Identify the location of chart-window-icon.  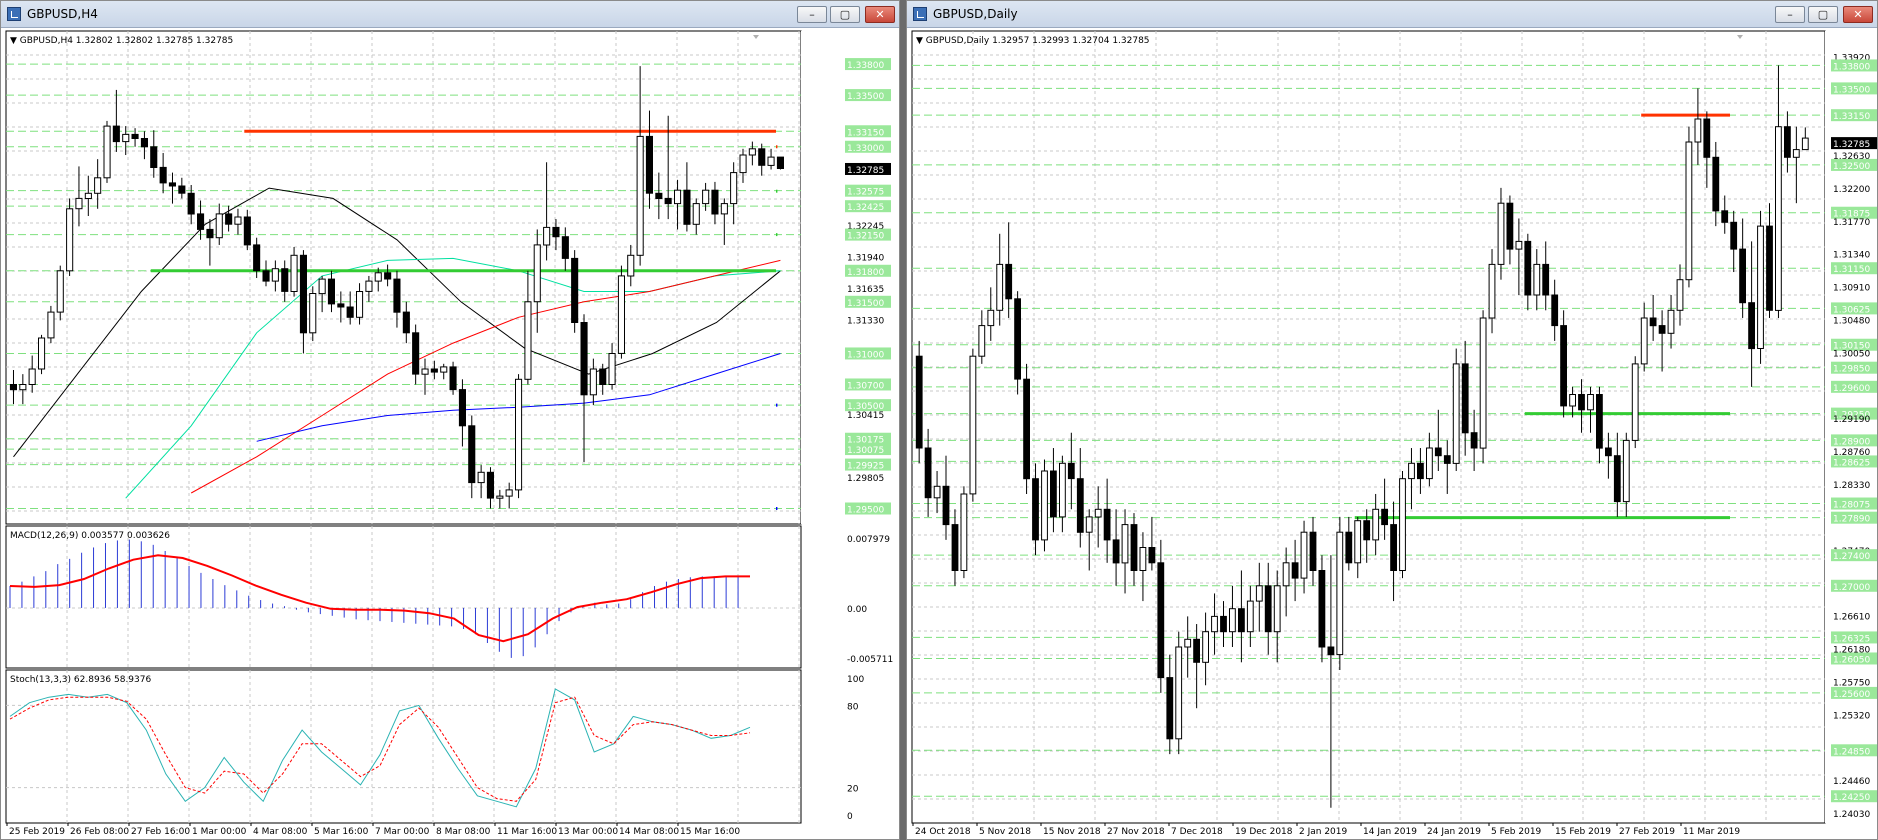
(14, 14).